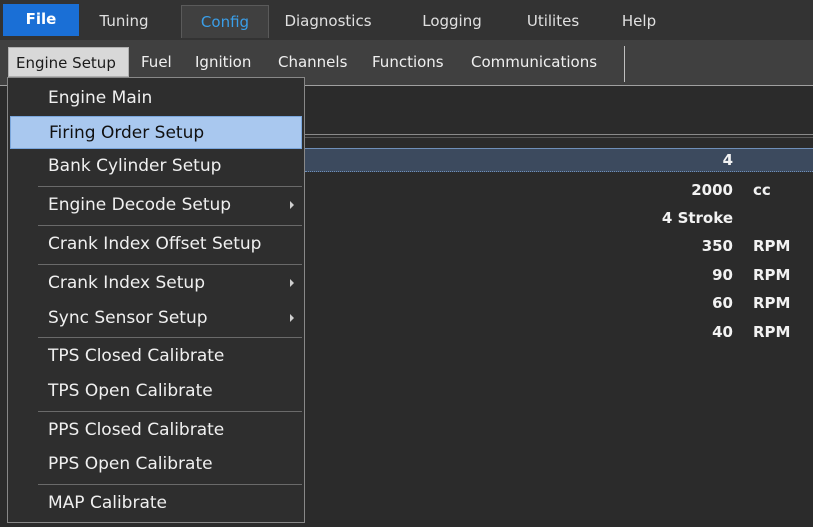 This screenshot has height=527, width=813. Describe the element at coordinates (722, 332) in the screenshot. I see `row-value: 40` at that location.